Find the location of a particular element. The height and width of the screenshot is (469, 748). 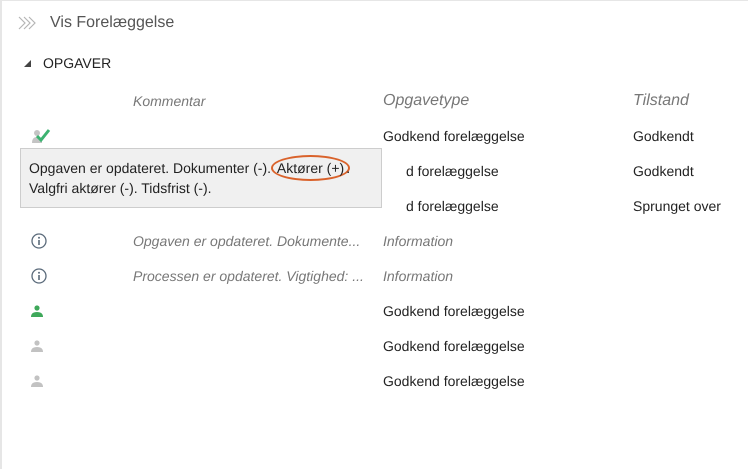

column-header: Tilstand is located at coordinates (661, 101).